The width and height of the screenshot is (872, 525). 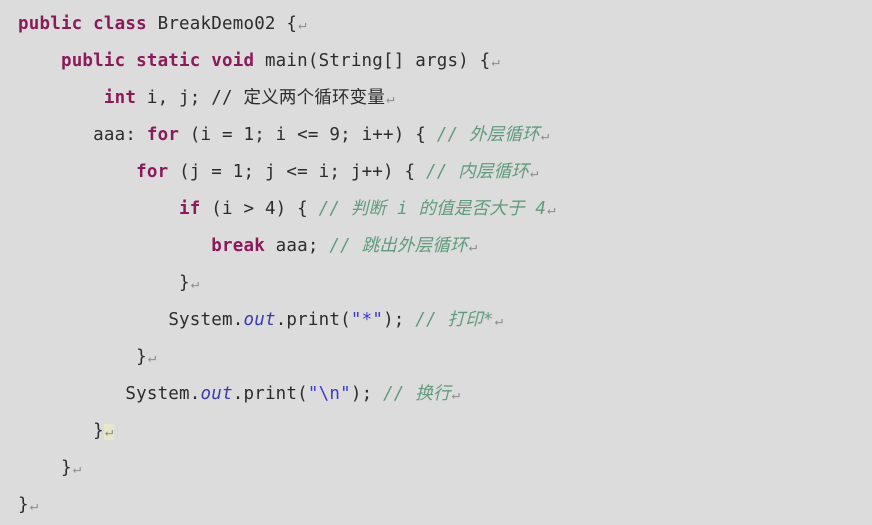 What do you see at coordinates (411, 394) in the screenshot?
I see `code-token-comment: // 换行` at bounding box center [411, 394].